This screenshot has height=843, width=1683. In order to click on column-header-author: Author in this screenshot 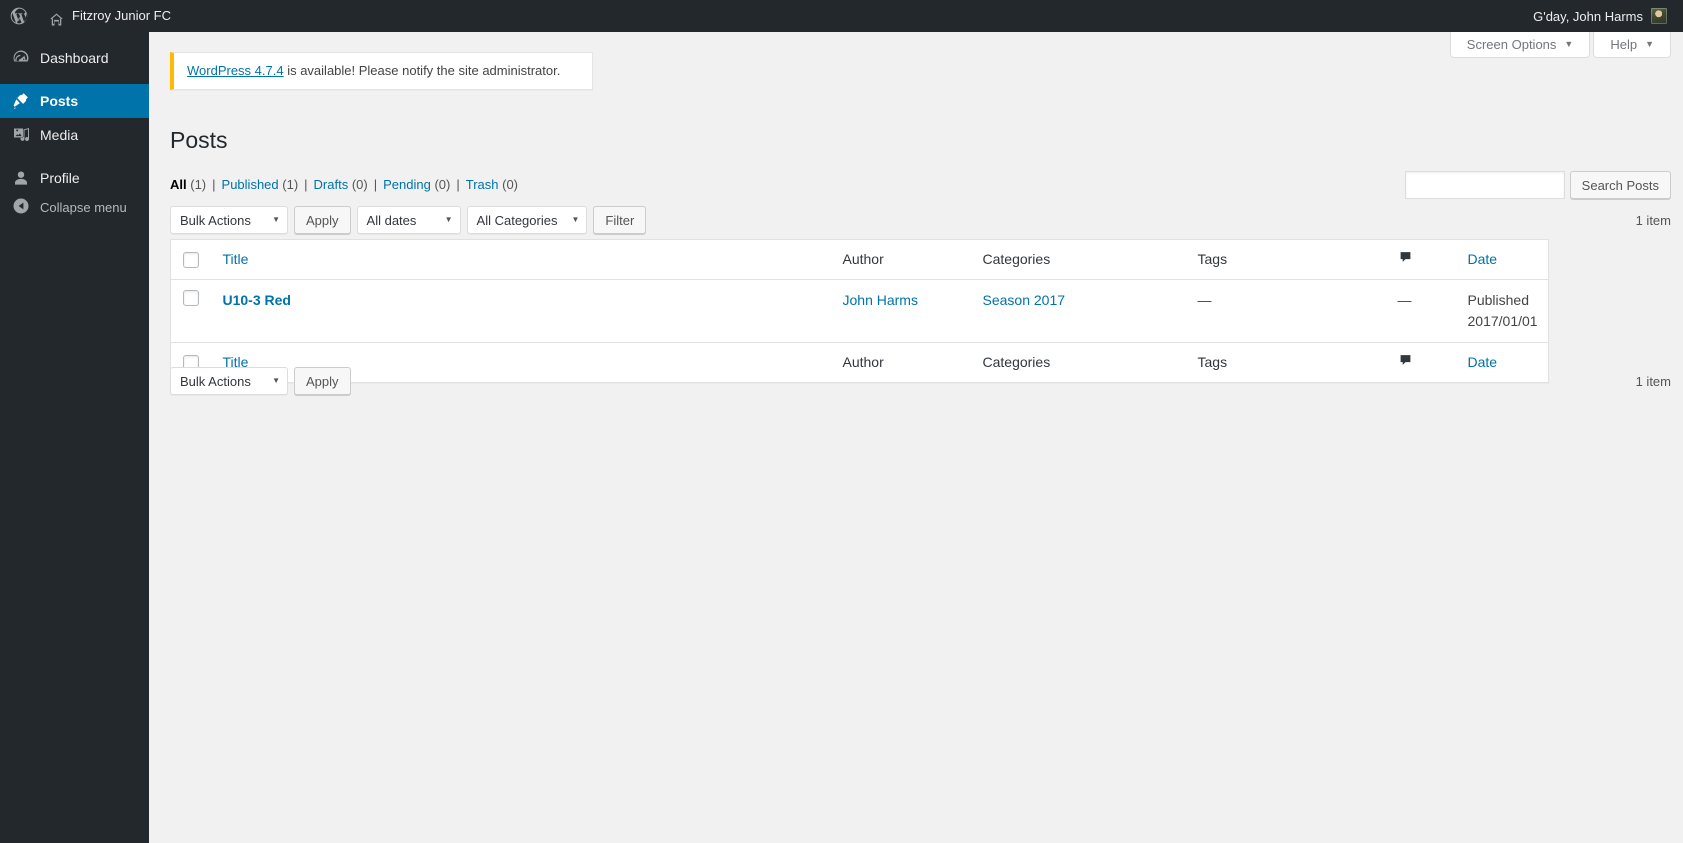, I will do `click(902, 259)`.